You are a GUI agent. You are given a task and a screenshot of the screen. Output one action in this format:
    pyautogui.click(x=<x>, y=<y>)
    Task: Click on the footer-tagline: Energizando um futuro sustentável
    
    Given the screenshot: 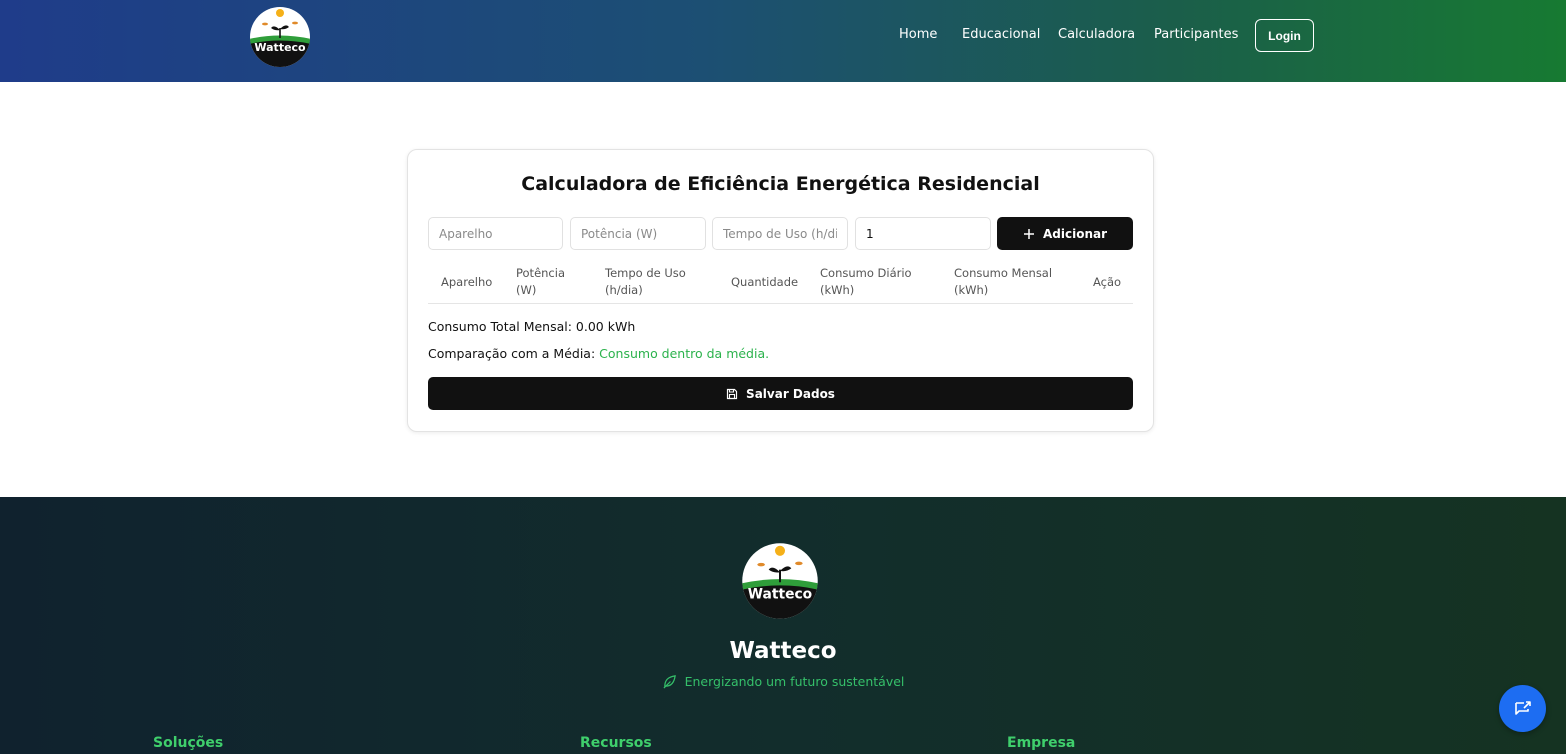 What is the action you would take?
    pyautogui.click(x=783, y=681)
    